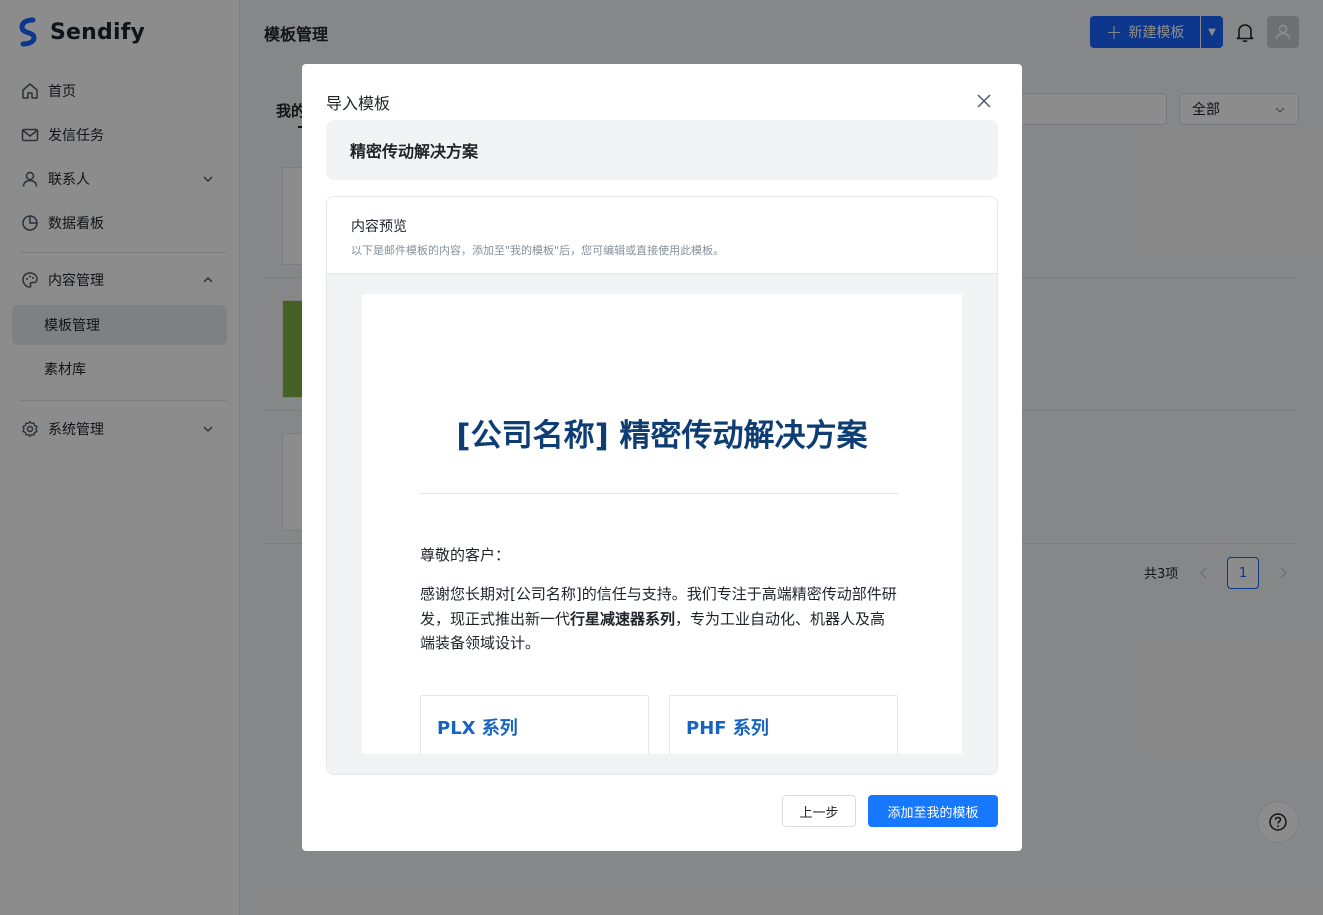 This screenshot has width=1323, height=915. What do you see at coordinates (984, 101) in the screenshot?
I see `close-icon` at bounding box center [984, 101].